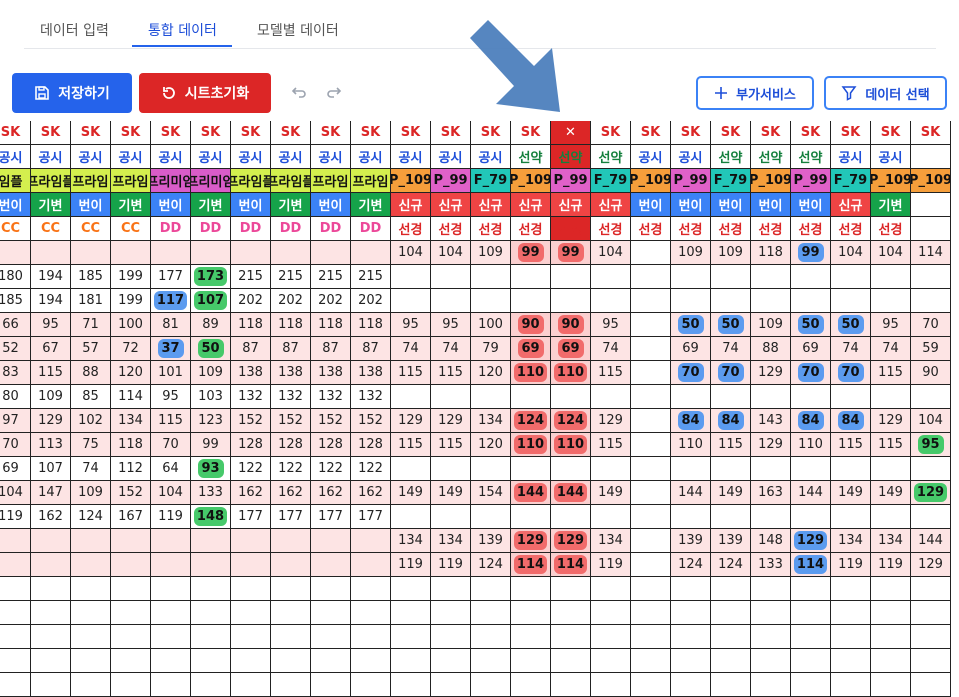 This screenshot has height=697, width=959. Describe the element at coordinates (91, 373) in the screenshot. I see `data-cell: 88` at that location.